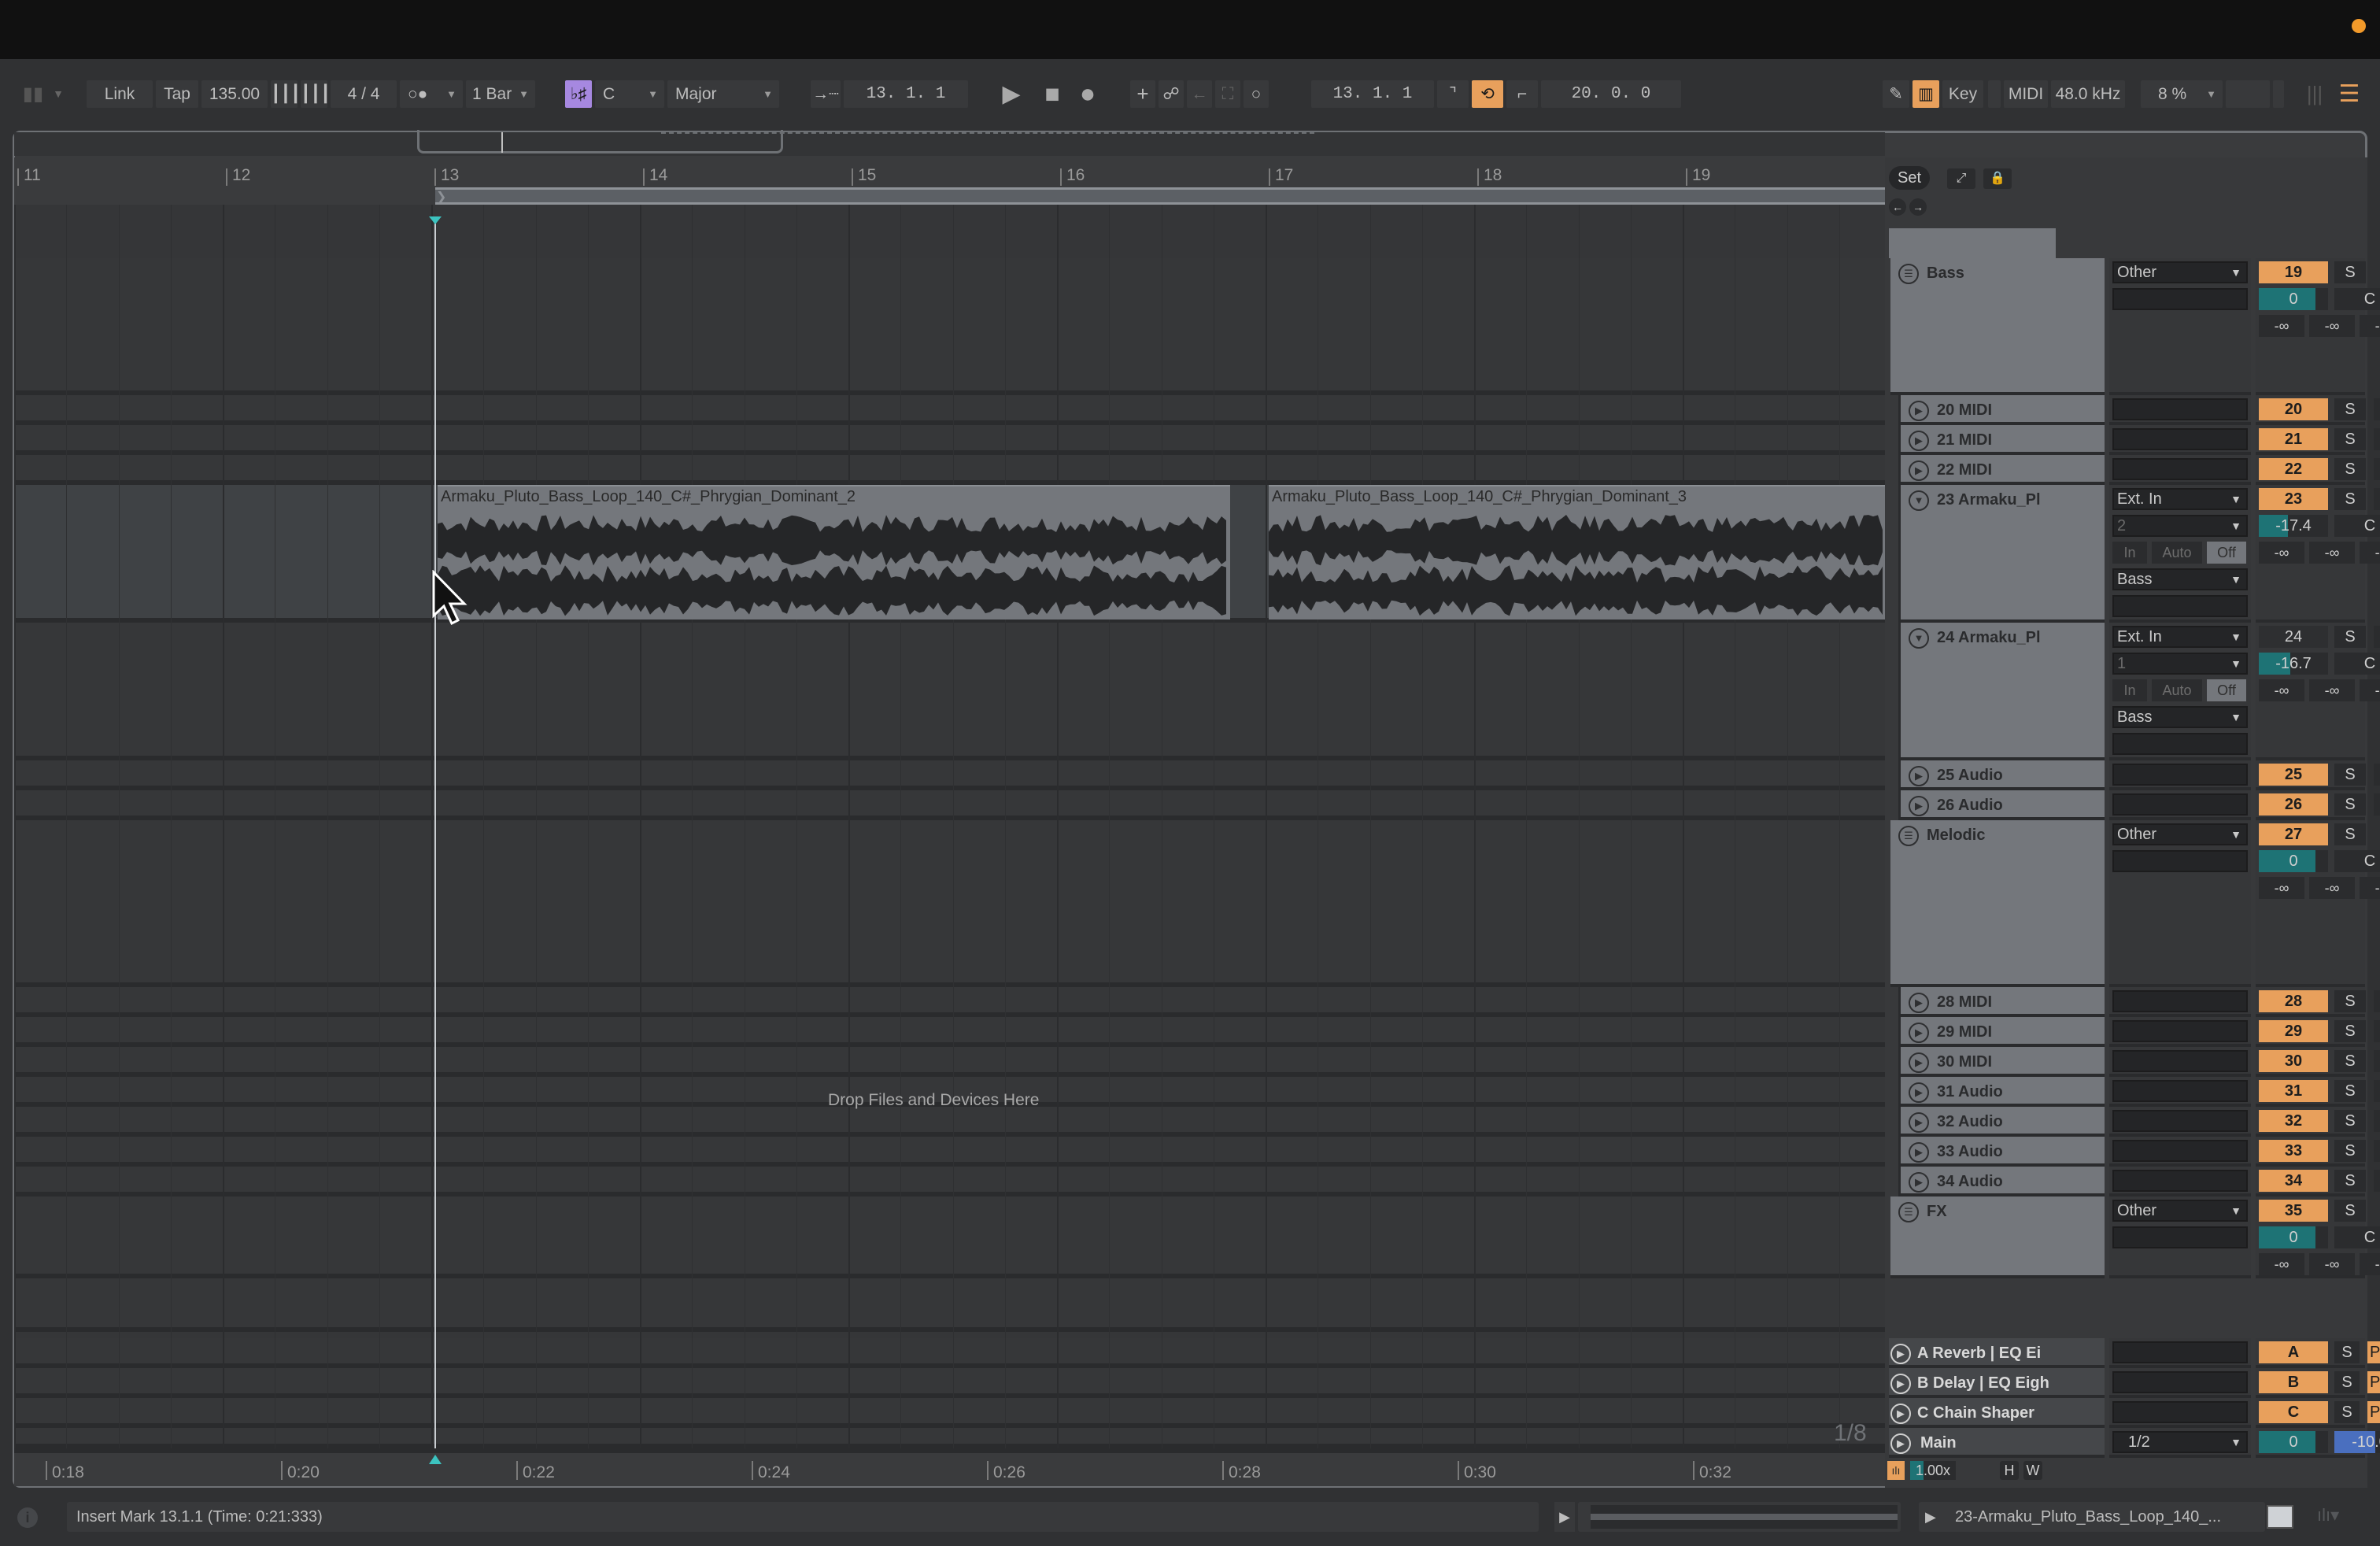 Image resolution: width=2380 pixels, height=1546 pixels. I want to click on expand-preview-icon: ▶, so click(1564, 1517).